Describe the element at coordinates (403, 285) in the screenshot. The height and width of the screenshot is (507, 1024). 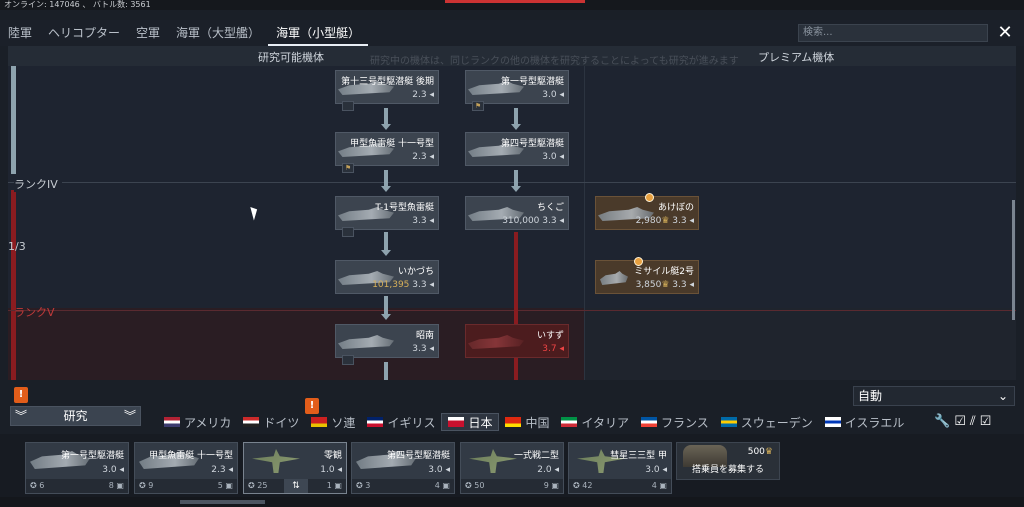
I see `vehicle-br: 101,395 3.3 ◂` at that location.